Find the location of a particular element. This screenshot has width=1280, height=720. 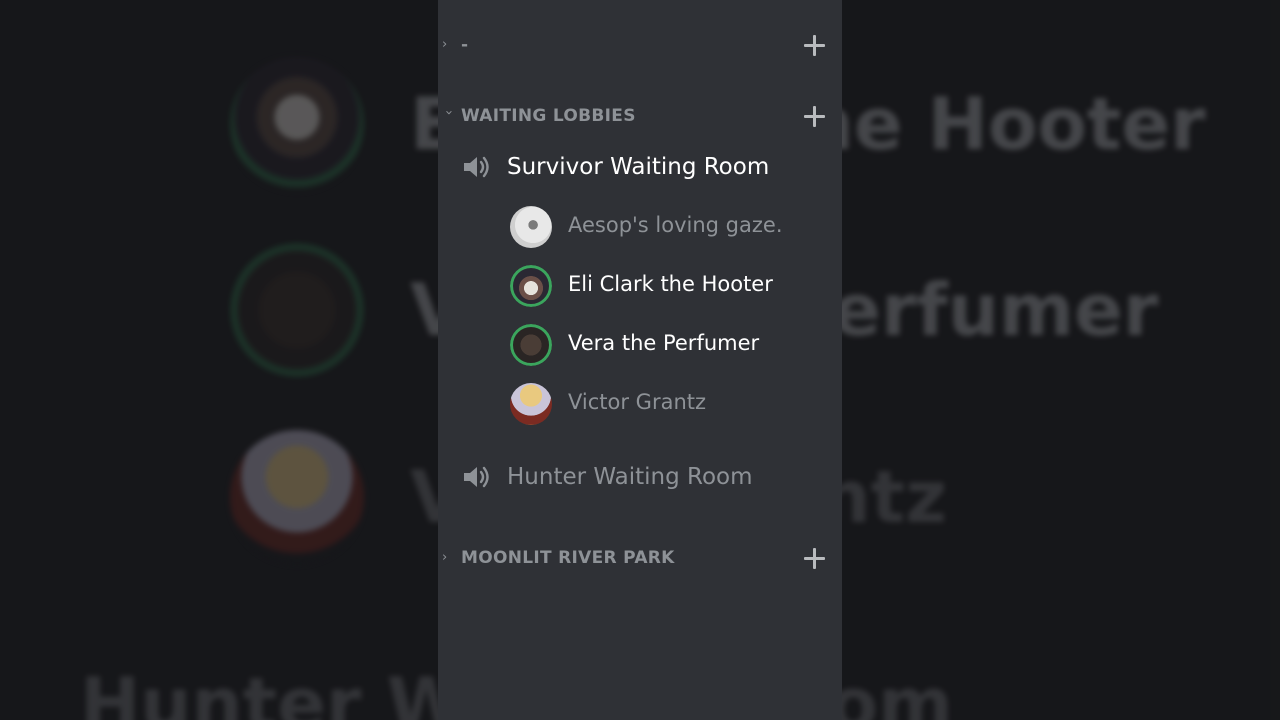

voice-channel-hunter: Hunter Waiting Room is located at coordinates (643, 477).